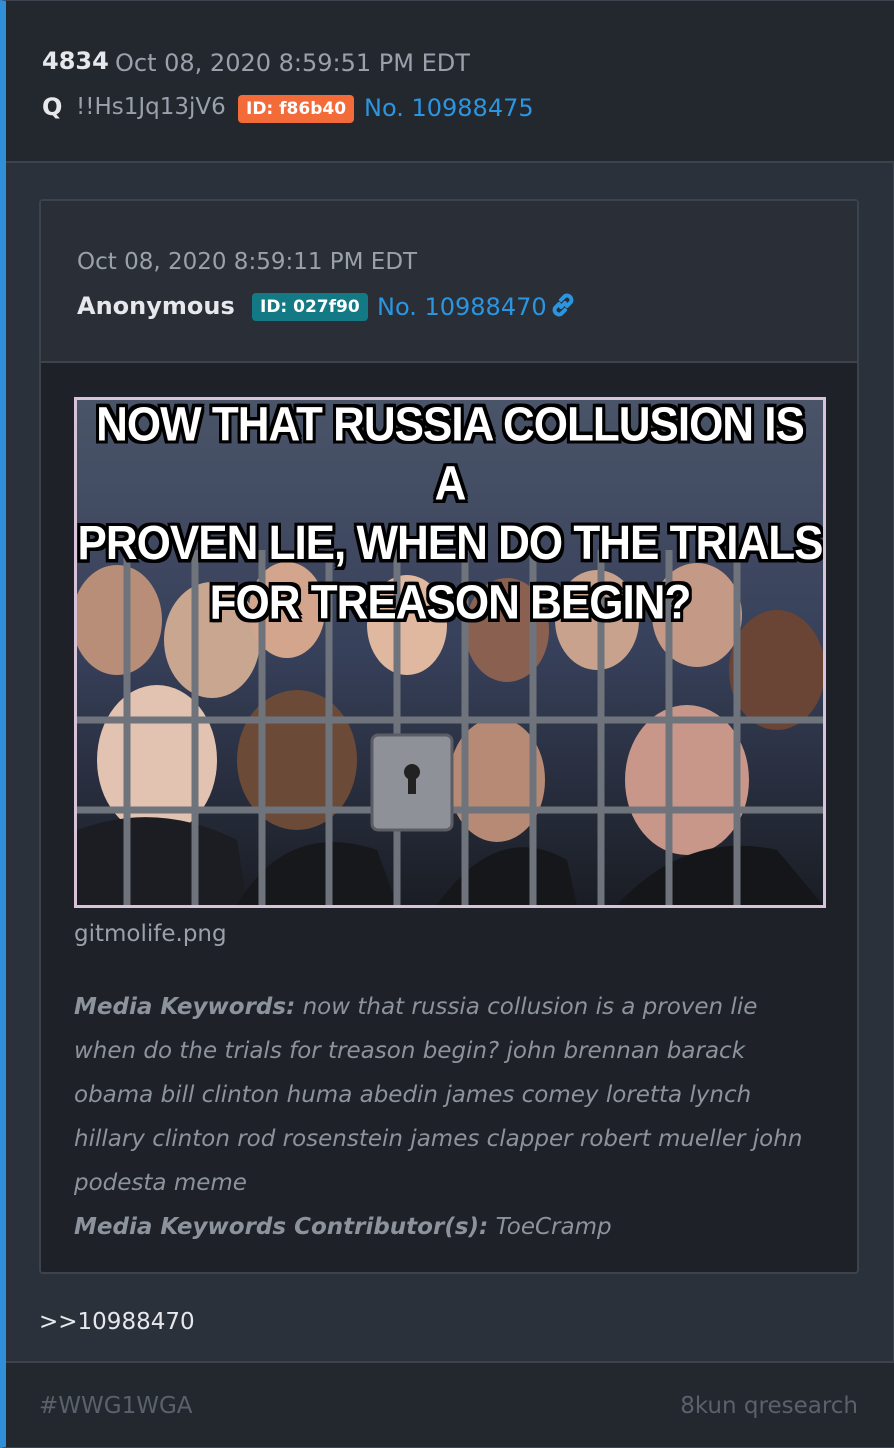 The height and width of the screenshot is (1448, 894). Describe the element at coordinates (75, 61) in the screenshot. I see `post-number: 4834` at that location.